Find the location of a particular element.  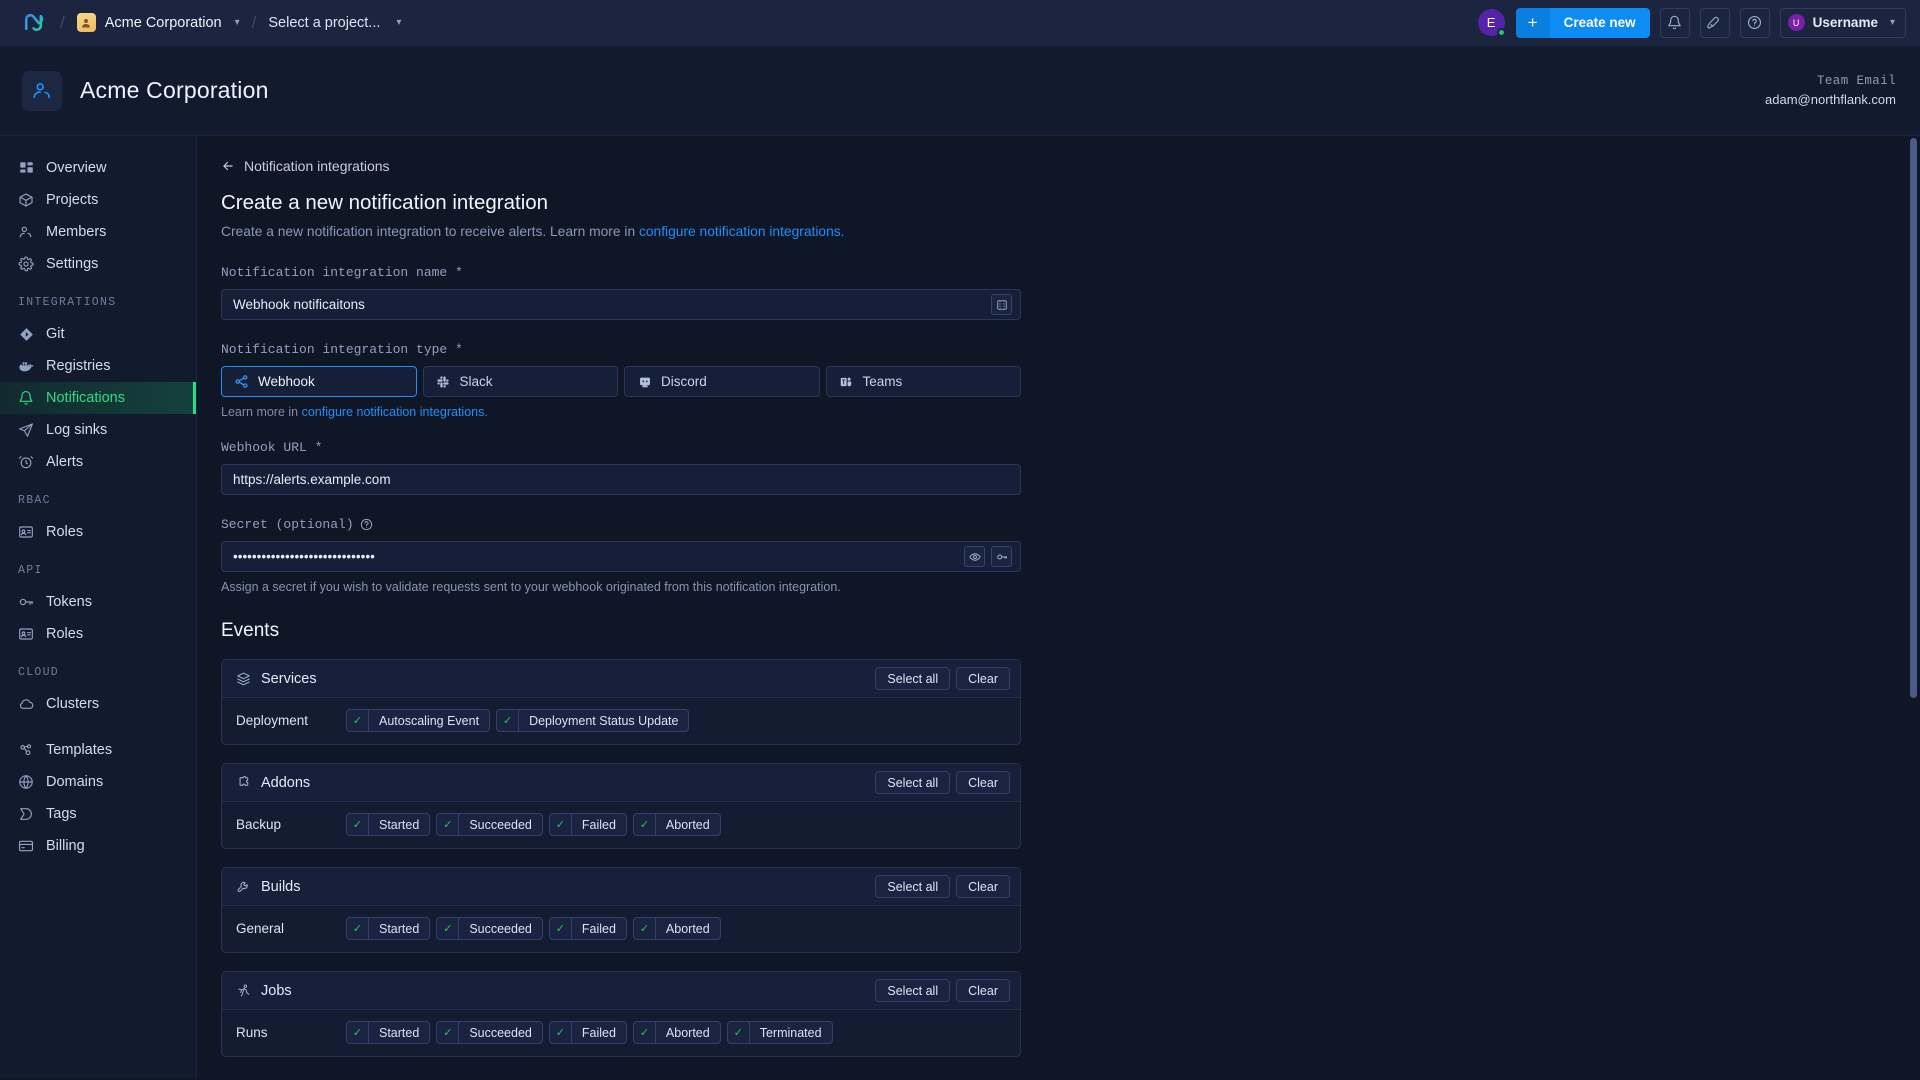

name-input: Webhook notificaitons is located at coordinates (621, 304).